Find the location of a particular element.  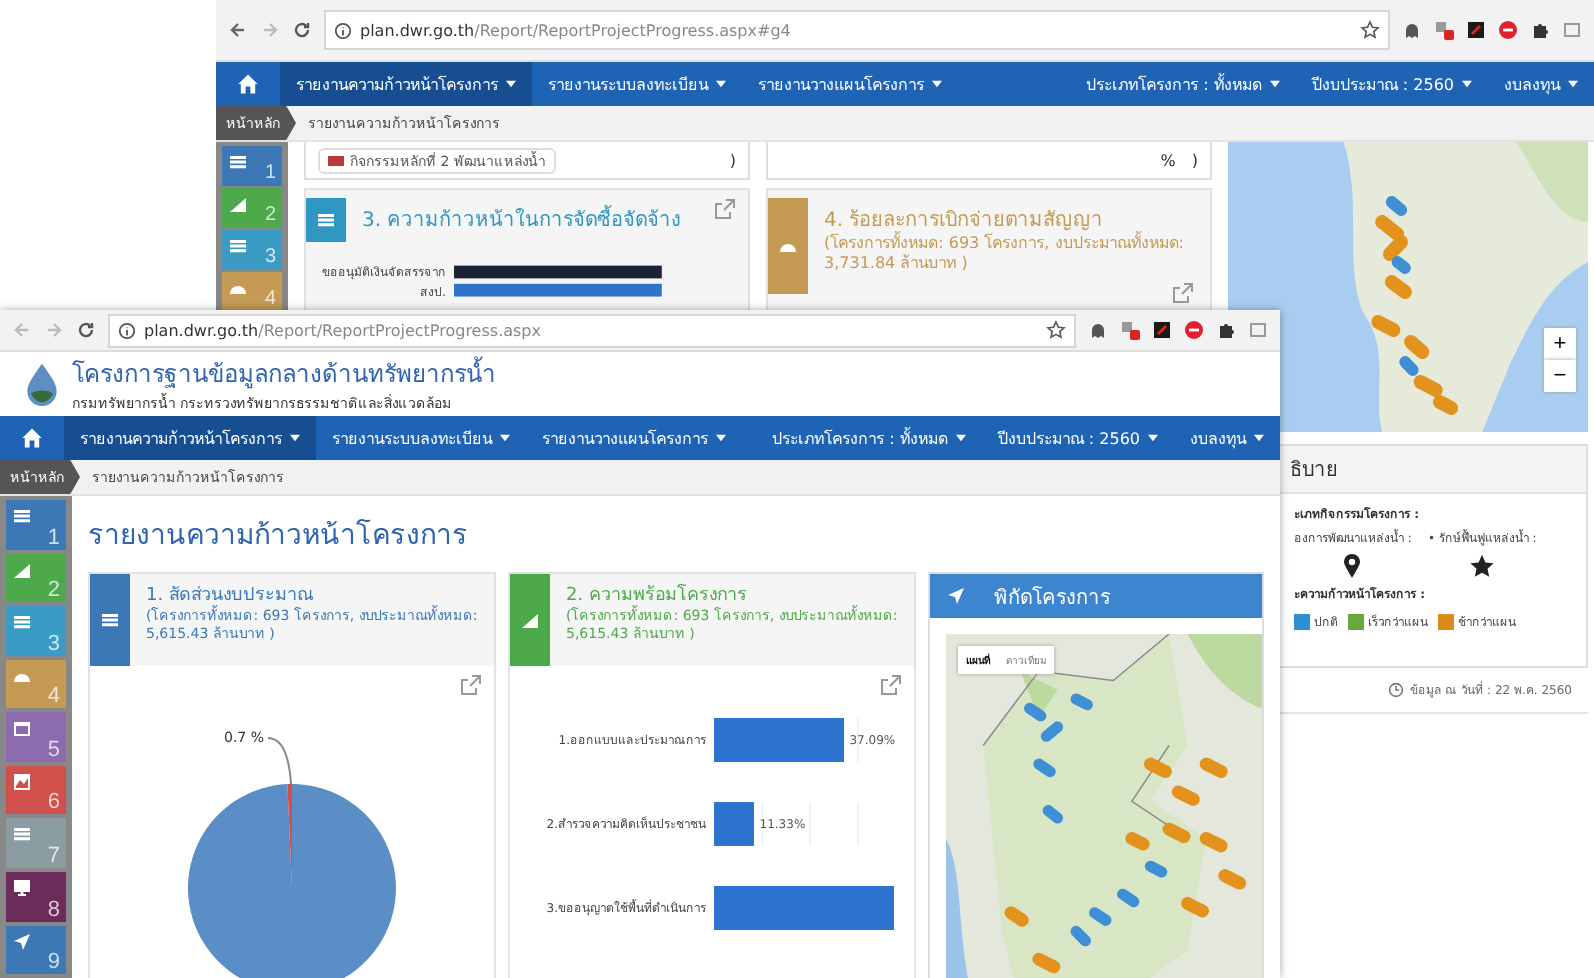

page-title: รายงานความก้าวหน้าโครงการ is located at coordinates (279, 536).